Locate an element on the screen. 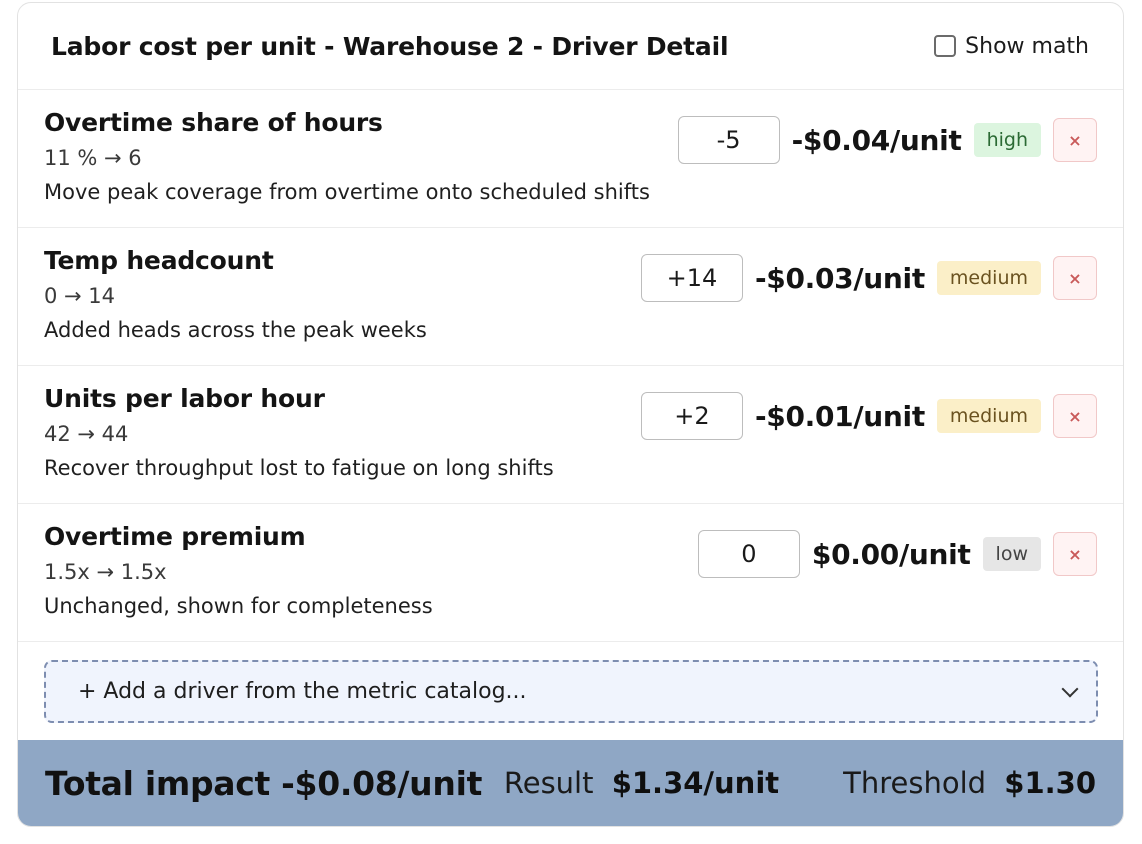 The width and height of the screenshot is (1142, 844). show-math-label: Show math is located at coordinates (1027, 46).